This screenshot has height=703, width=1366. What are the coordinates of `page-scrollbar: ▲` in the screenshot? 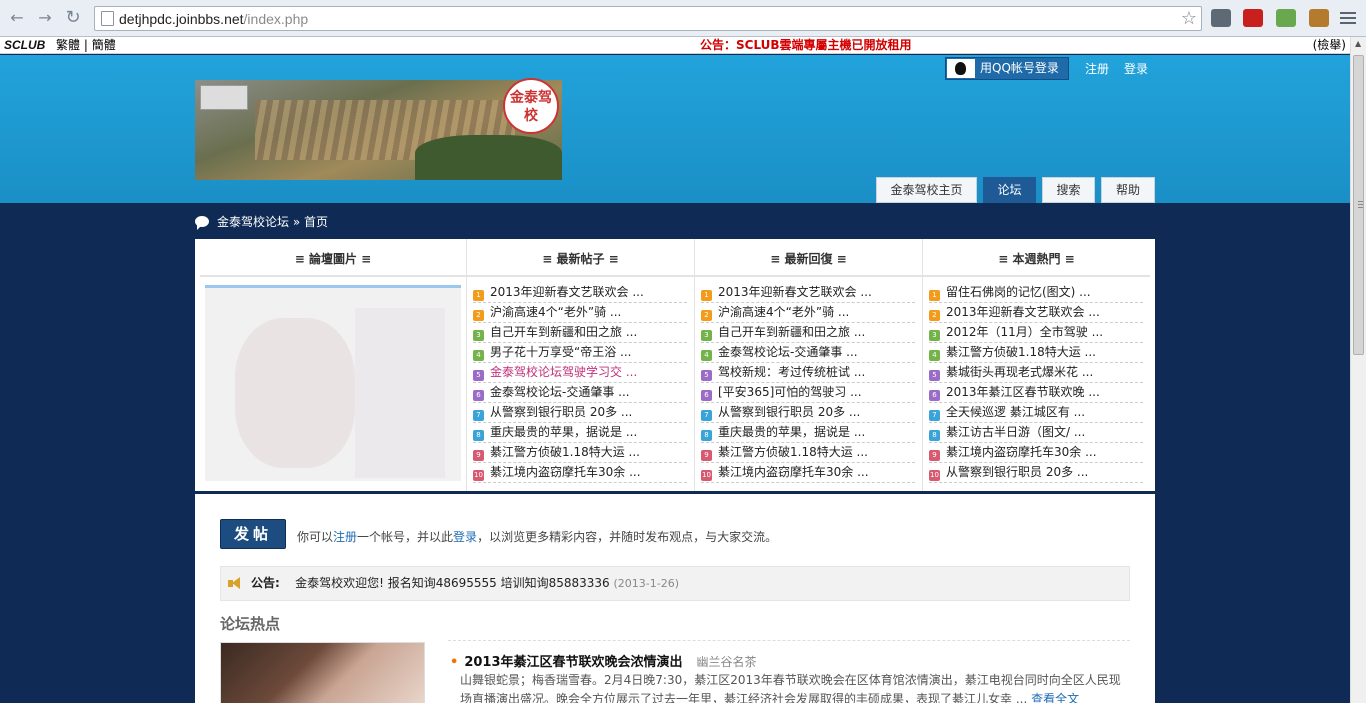 It's located at (1358, 370).